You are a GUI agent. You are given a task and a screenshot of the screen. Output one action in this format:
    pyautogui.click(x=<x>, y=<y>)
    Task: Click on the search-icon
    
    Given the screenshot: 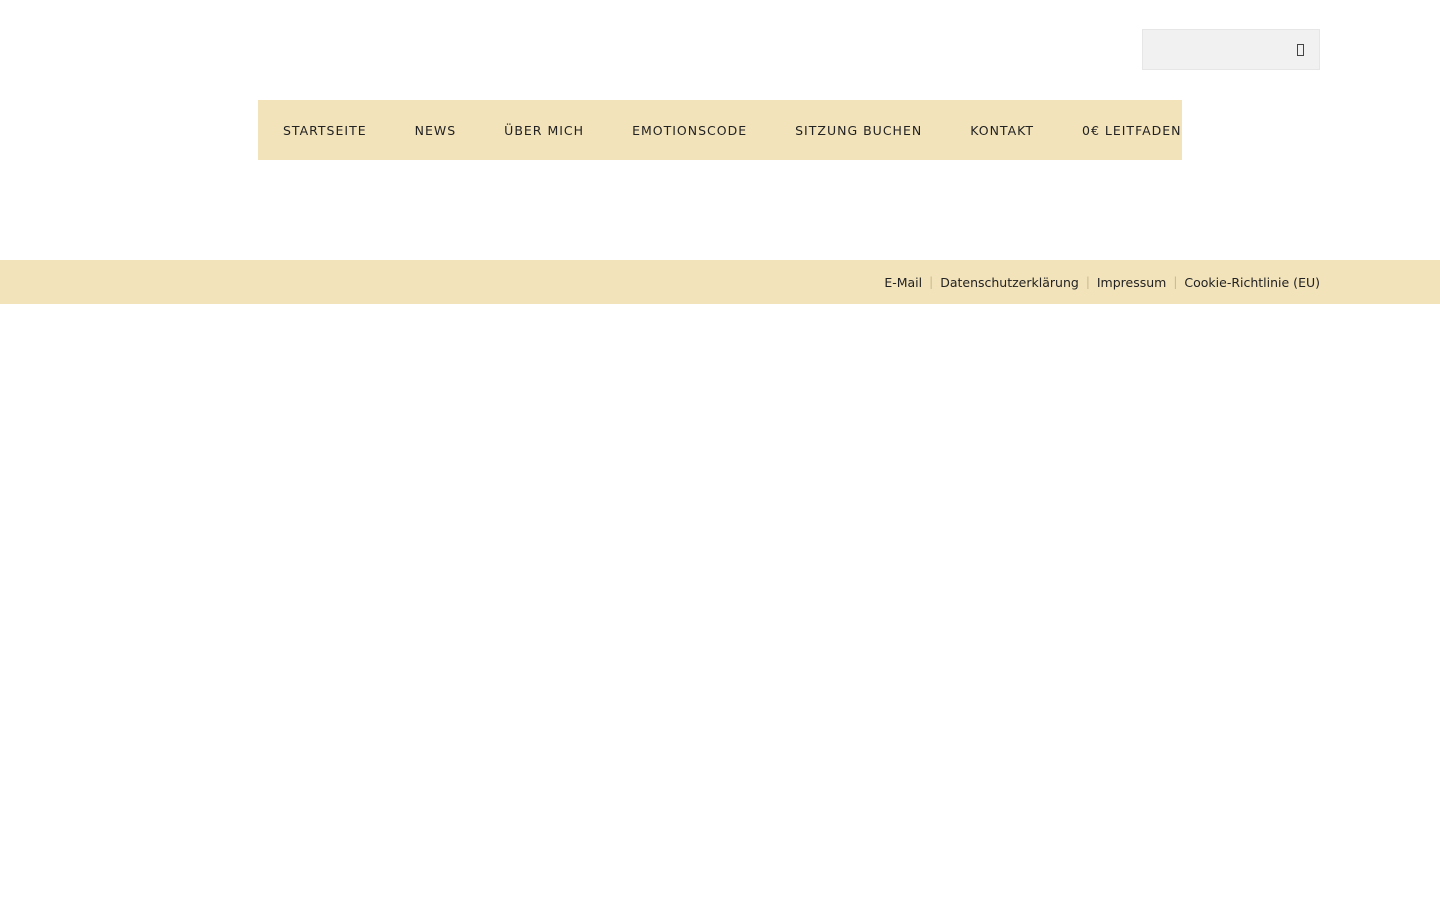 What is the action you would take?
    pyautogui.click(x=1300, y=49)
    